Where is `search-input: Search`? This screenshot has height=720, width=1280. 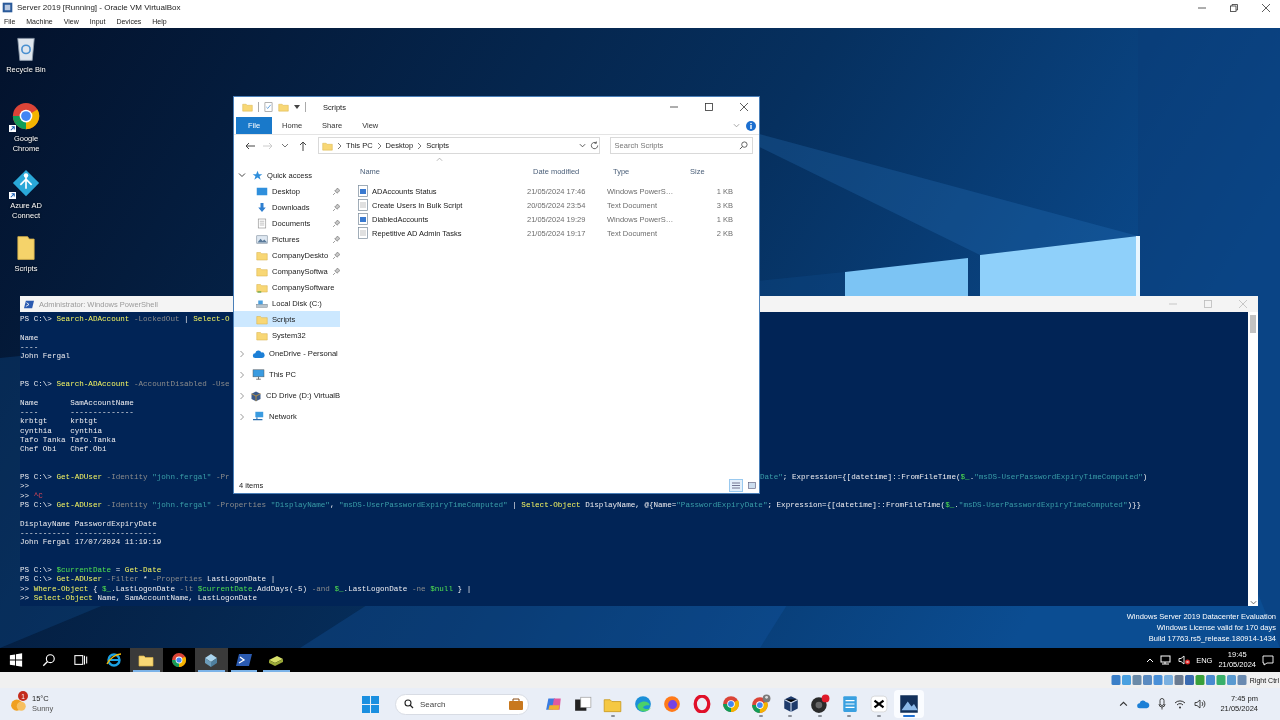
search-input: Search is located at coordinates (461, 704).